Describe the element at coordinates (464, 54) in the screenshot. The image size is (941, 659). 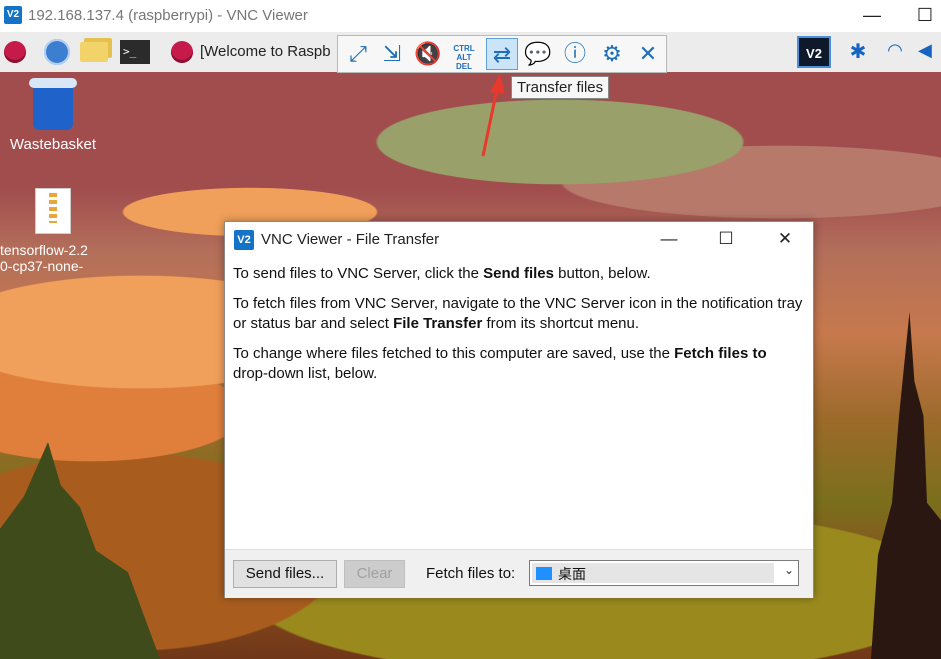
I see `ctrl-alt-del-icon: CTRL ALT DEL` at that location.